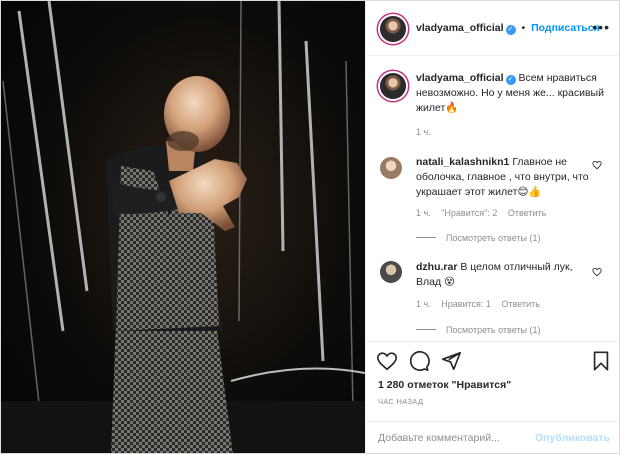 This screenshot has width=620, height=454. I want to click on header-line: vladyama_official ✓ • Подписаться, so click(508, 28).